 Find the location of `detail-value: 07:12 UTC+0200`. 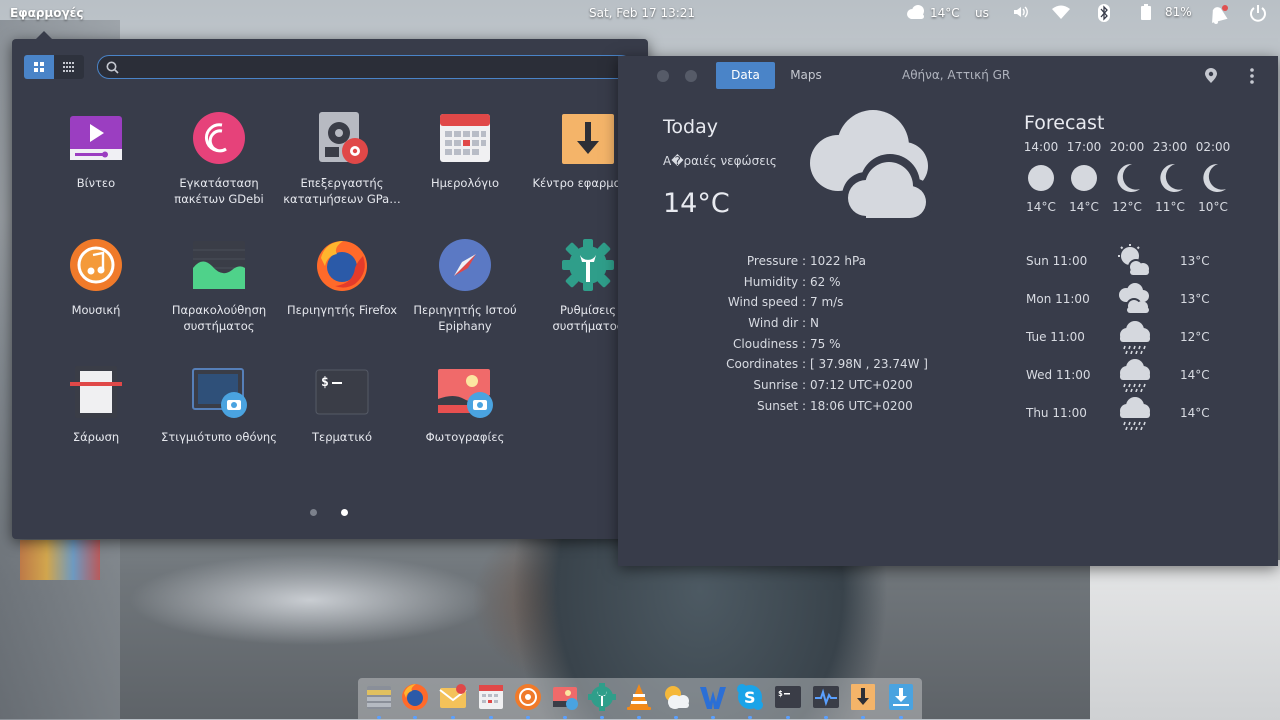

detail-value: 07:12 UTC+0200 is located at coordinates (861, 385).